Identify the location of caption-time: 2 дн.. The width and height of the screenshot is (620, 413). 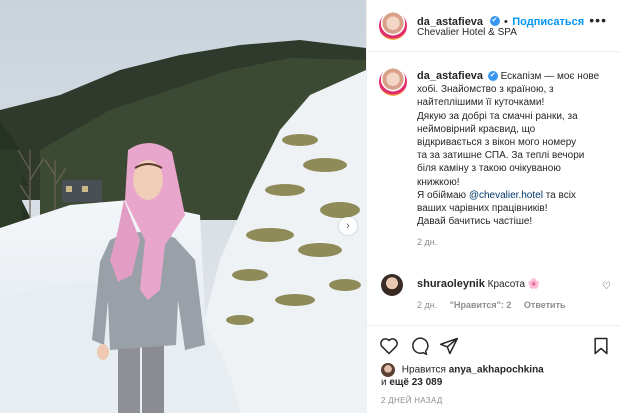
(512, 242).